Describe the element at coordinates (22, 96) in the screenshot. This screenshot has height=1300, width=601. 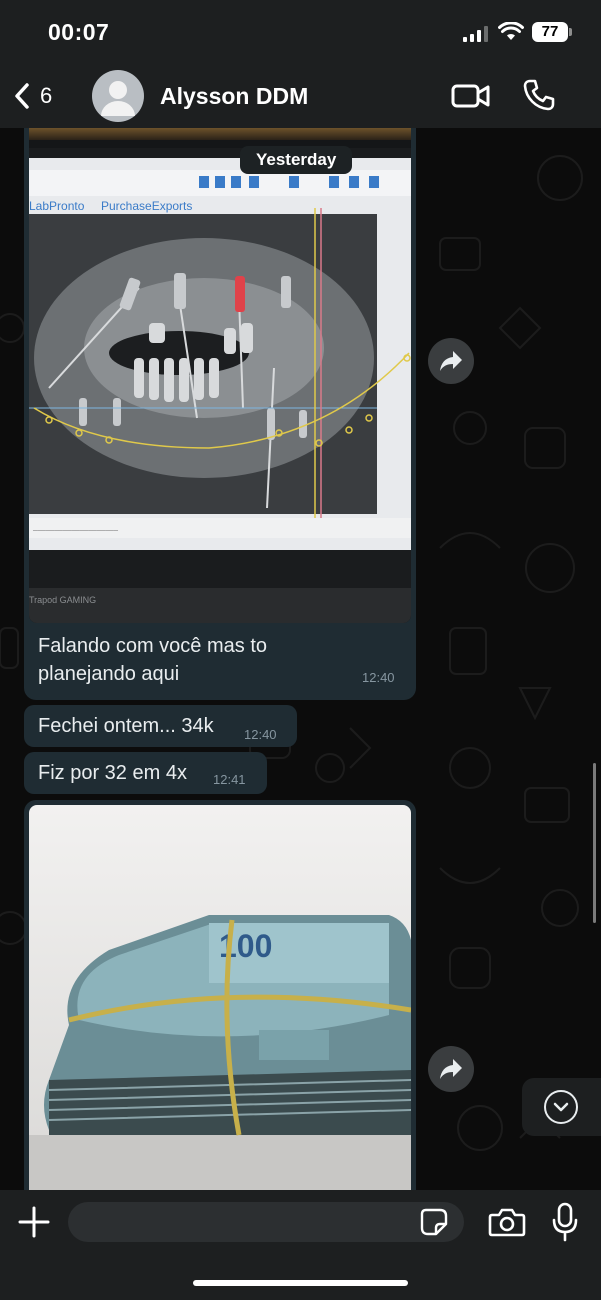
I see `chevron-left-icon` at that location.